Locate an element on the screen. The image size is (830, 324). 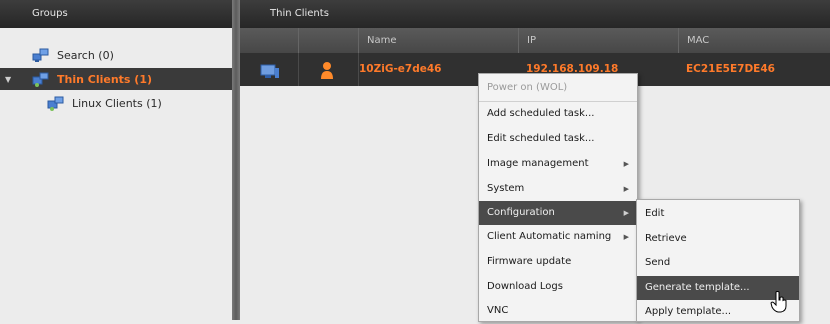
menu-item-label: Download Logs is located at coordinates (525, 286).